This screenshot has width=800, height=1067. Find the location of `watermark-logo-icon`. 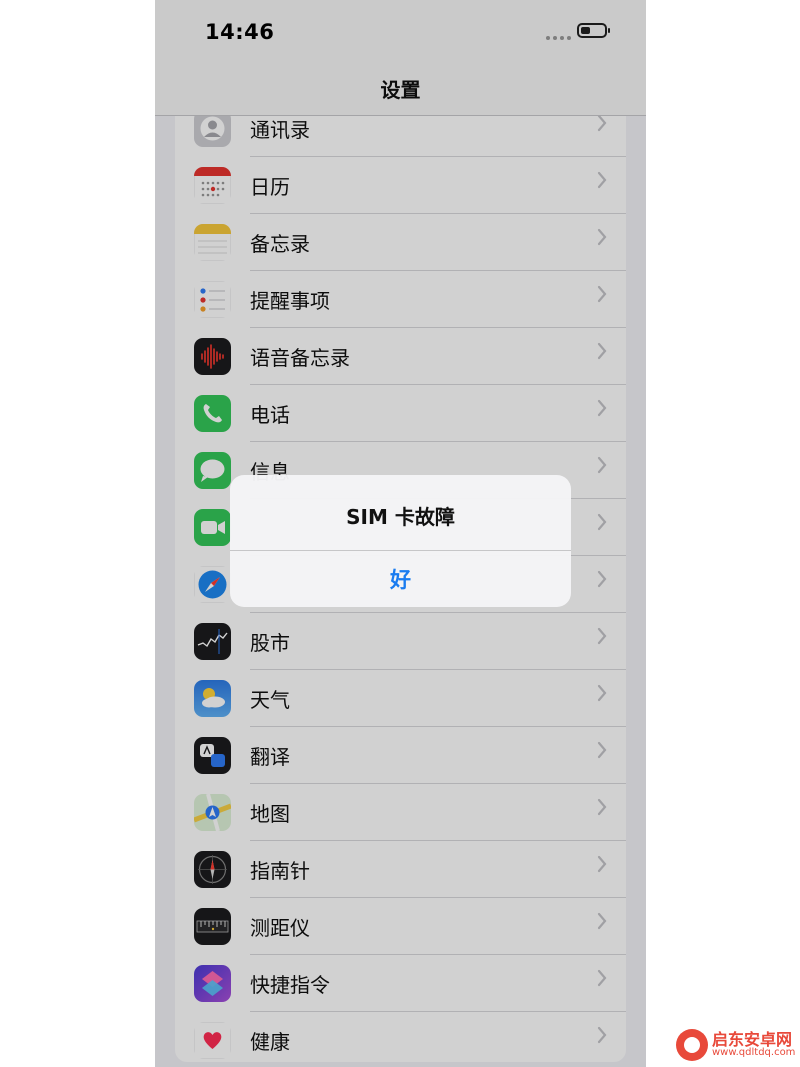

watermark-logo-icon is located at coordinates (692, 1045).